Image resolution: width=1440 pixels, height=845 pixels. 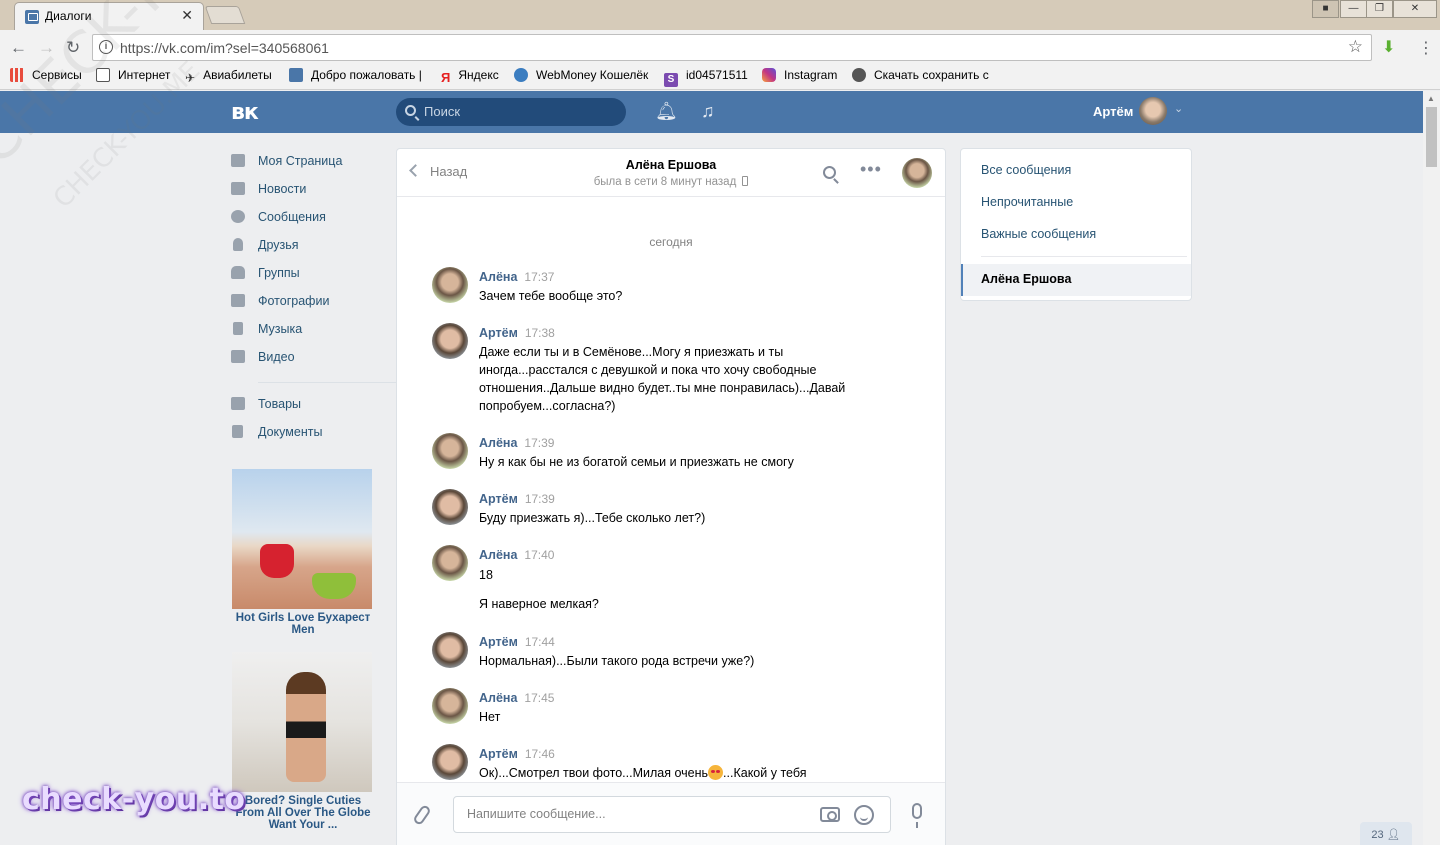 What do you see at coordinates (920, 75) in the screenshot?
I see `bookmark-item: Скачать сохранить с` at bounding box center [920, 75].